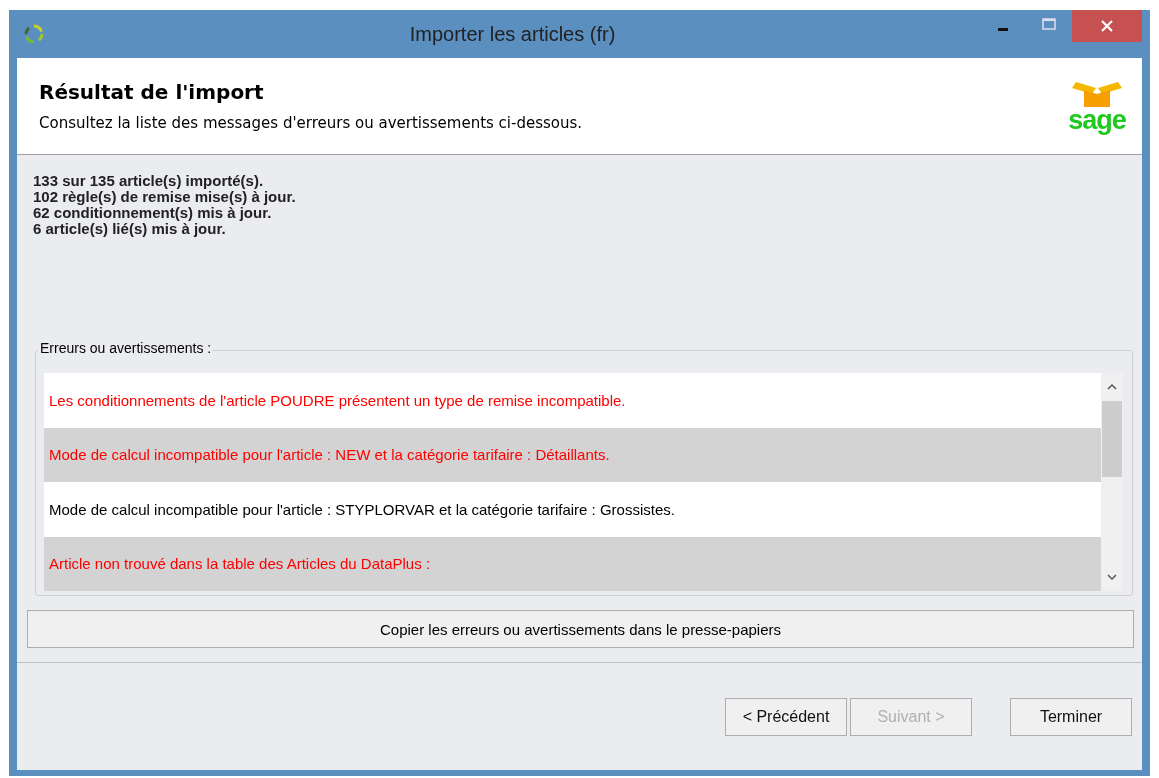  Describe the element at coordinates (1049, 24) in the screenshot. I see `maximize-icon` at that location.